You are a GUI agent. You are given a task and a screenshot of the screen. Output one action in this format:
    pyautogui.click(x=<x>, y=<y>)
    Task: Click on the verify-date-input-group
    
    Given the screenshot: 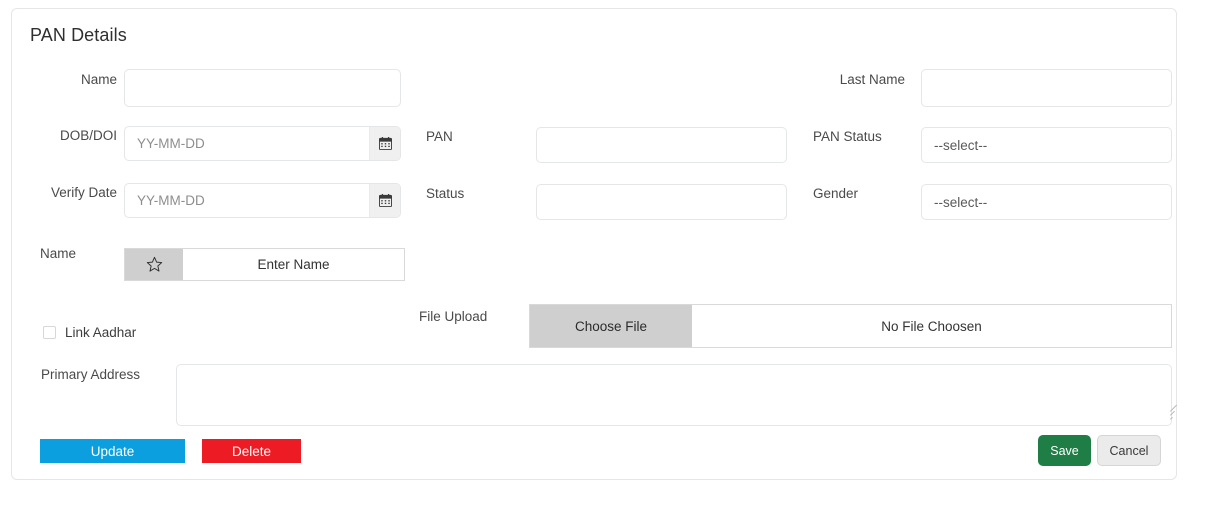 What is the action you would take?
    pyautogui.click(x=262, y=200)
    